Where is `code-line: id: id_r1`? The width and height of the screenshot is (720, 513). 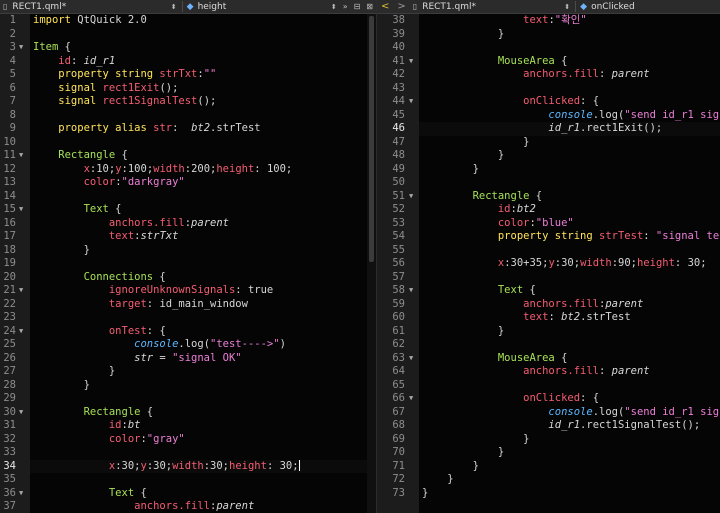 code-line: id: id_r1 is located at coordinates (198, 62).